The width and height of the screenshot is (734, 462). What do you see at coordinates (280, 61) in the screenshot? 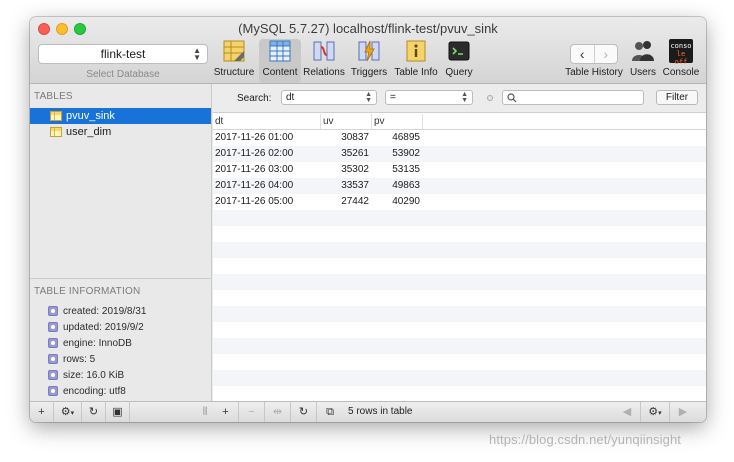
I see `content-button: Content` at bounding box center [280, 61].